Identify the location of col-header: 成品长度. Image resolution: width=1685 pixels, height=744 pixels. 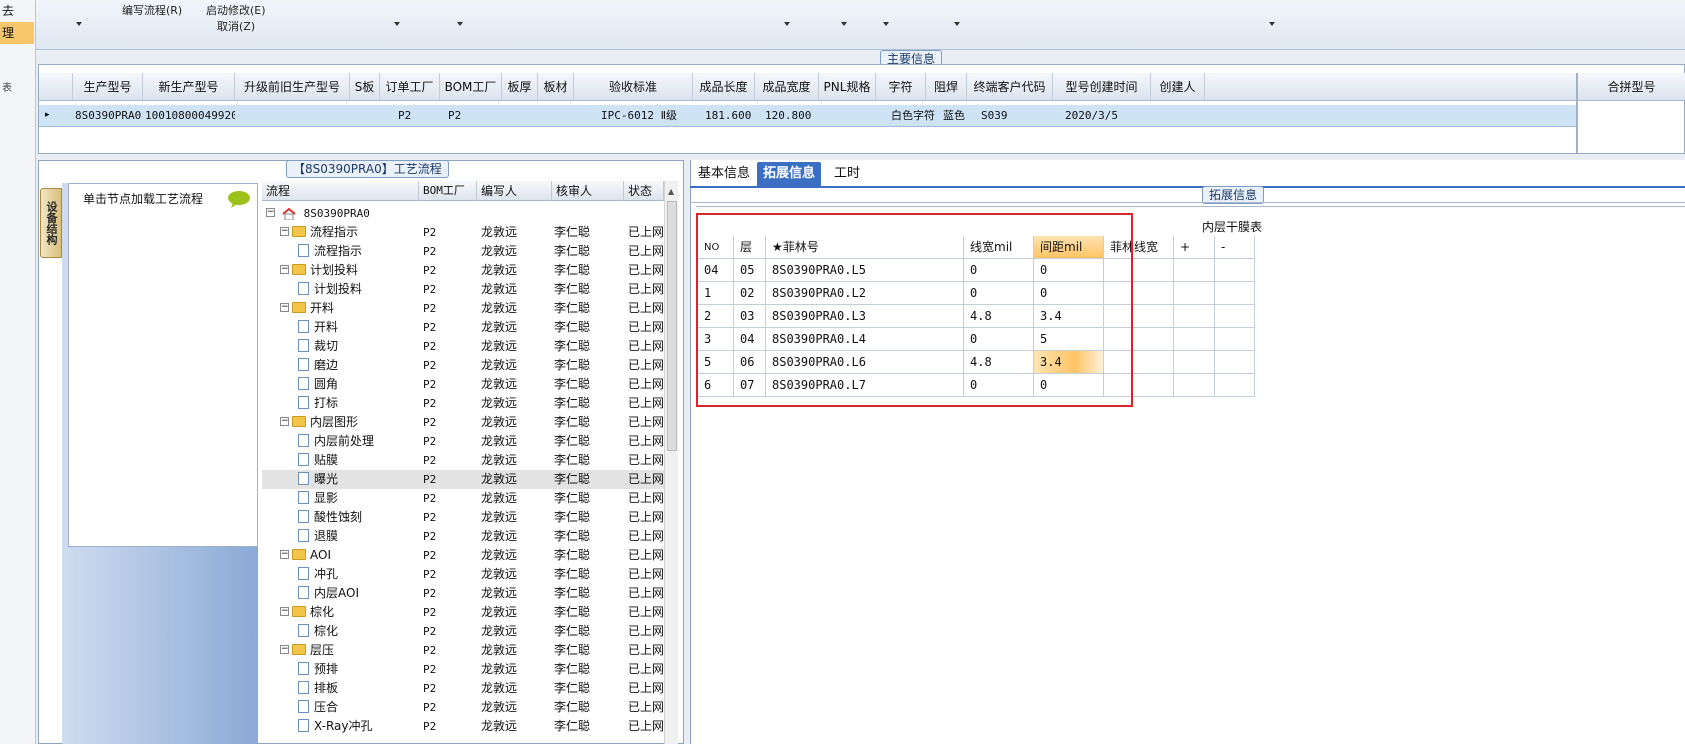
(724, 87).